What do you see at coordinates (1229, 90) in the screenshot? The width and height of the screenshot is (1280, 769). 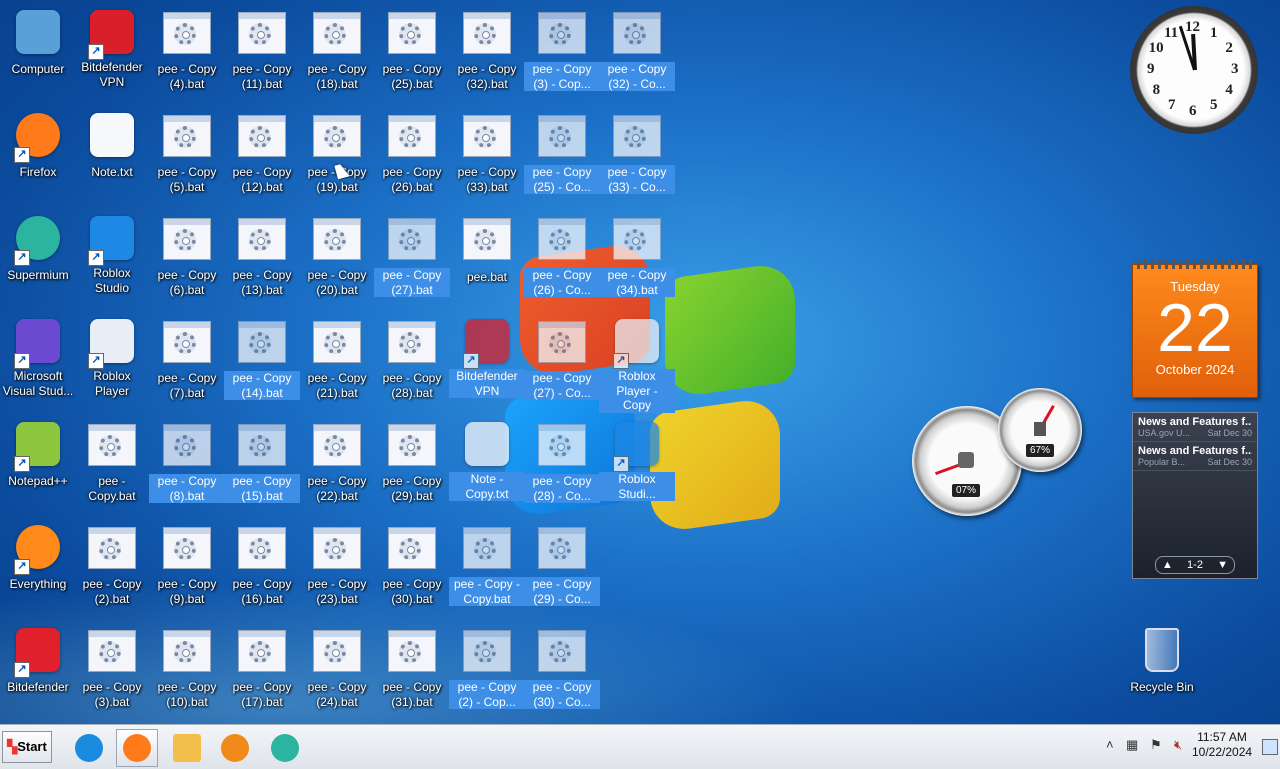 I see `clock-numeral: 4` at bounding box center [1229, 90].